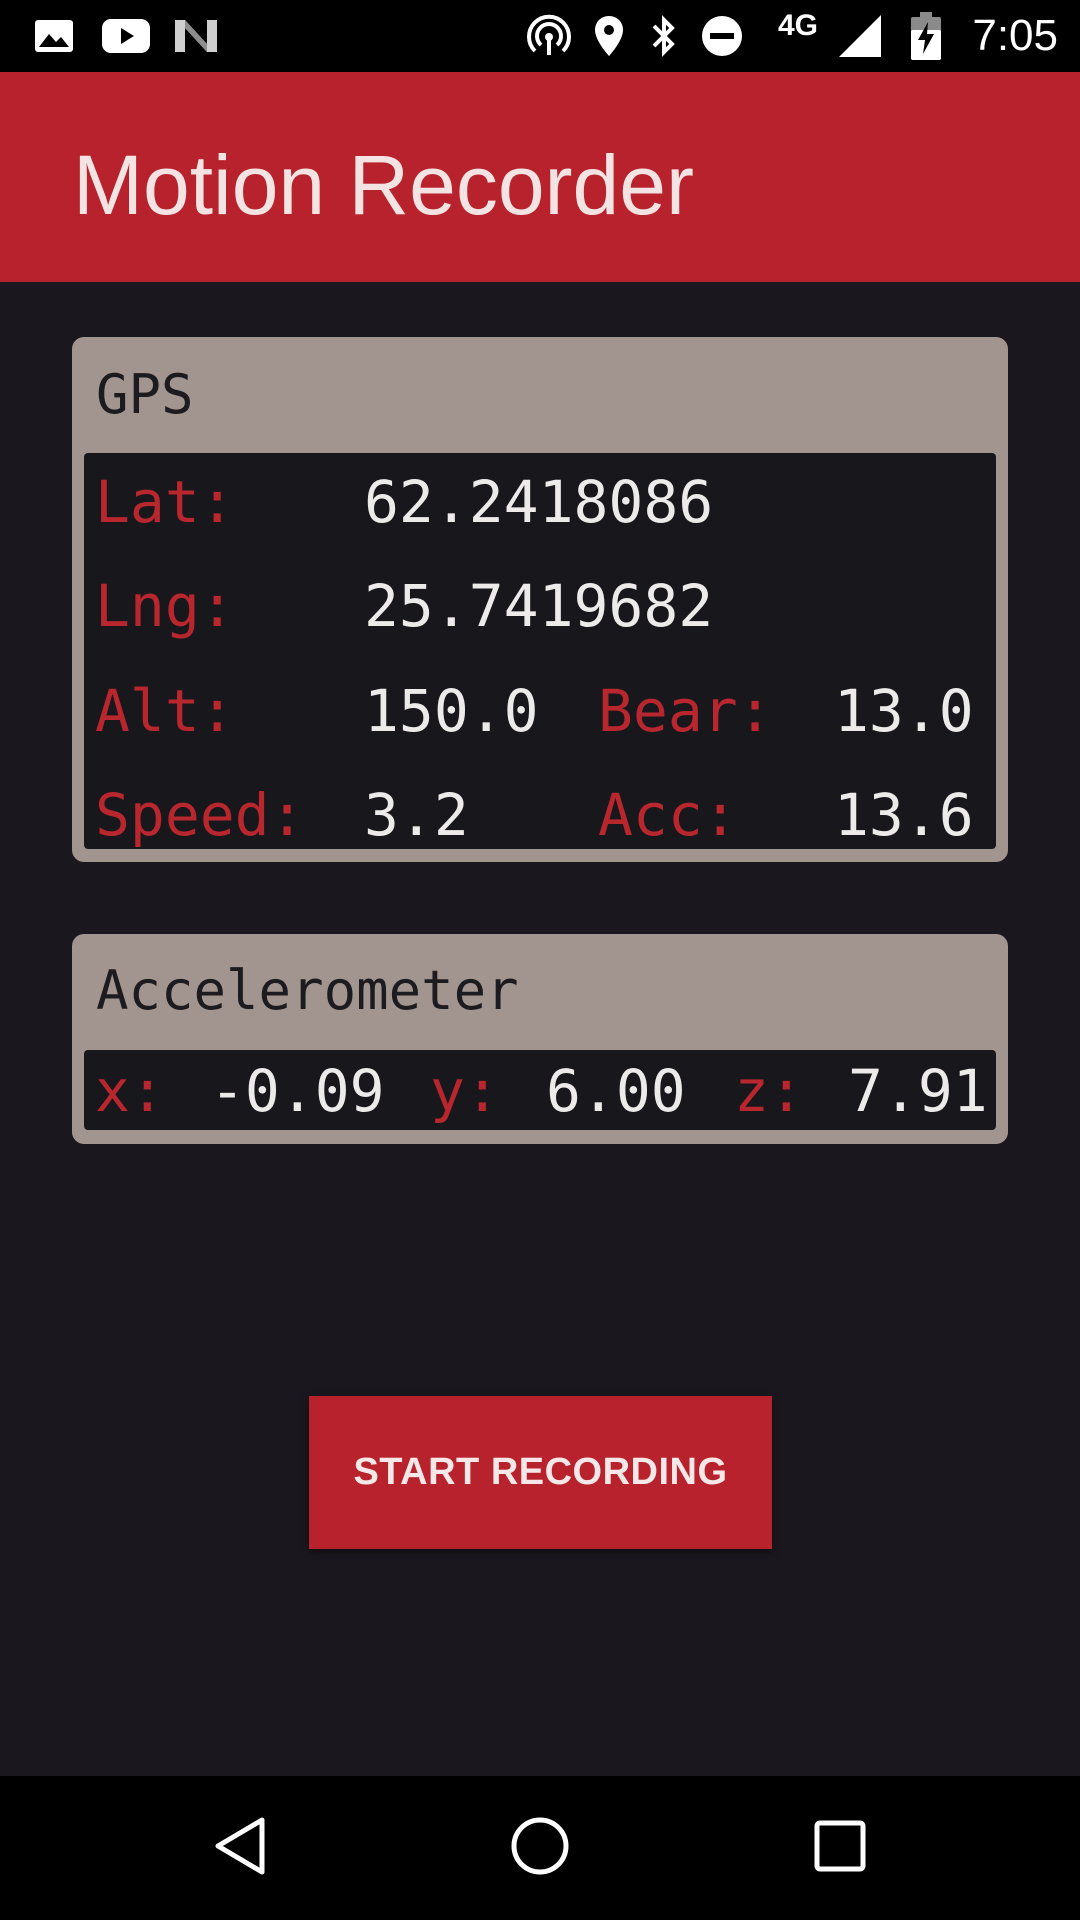 The image size is (1080, 1920). Describe the element at coordinates (451, 711) in the screenshot. I see `alt-value: 150.0` at that location.